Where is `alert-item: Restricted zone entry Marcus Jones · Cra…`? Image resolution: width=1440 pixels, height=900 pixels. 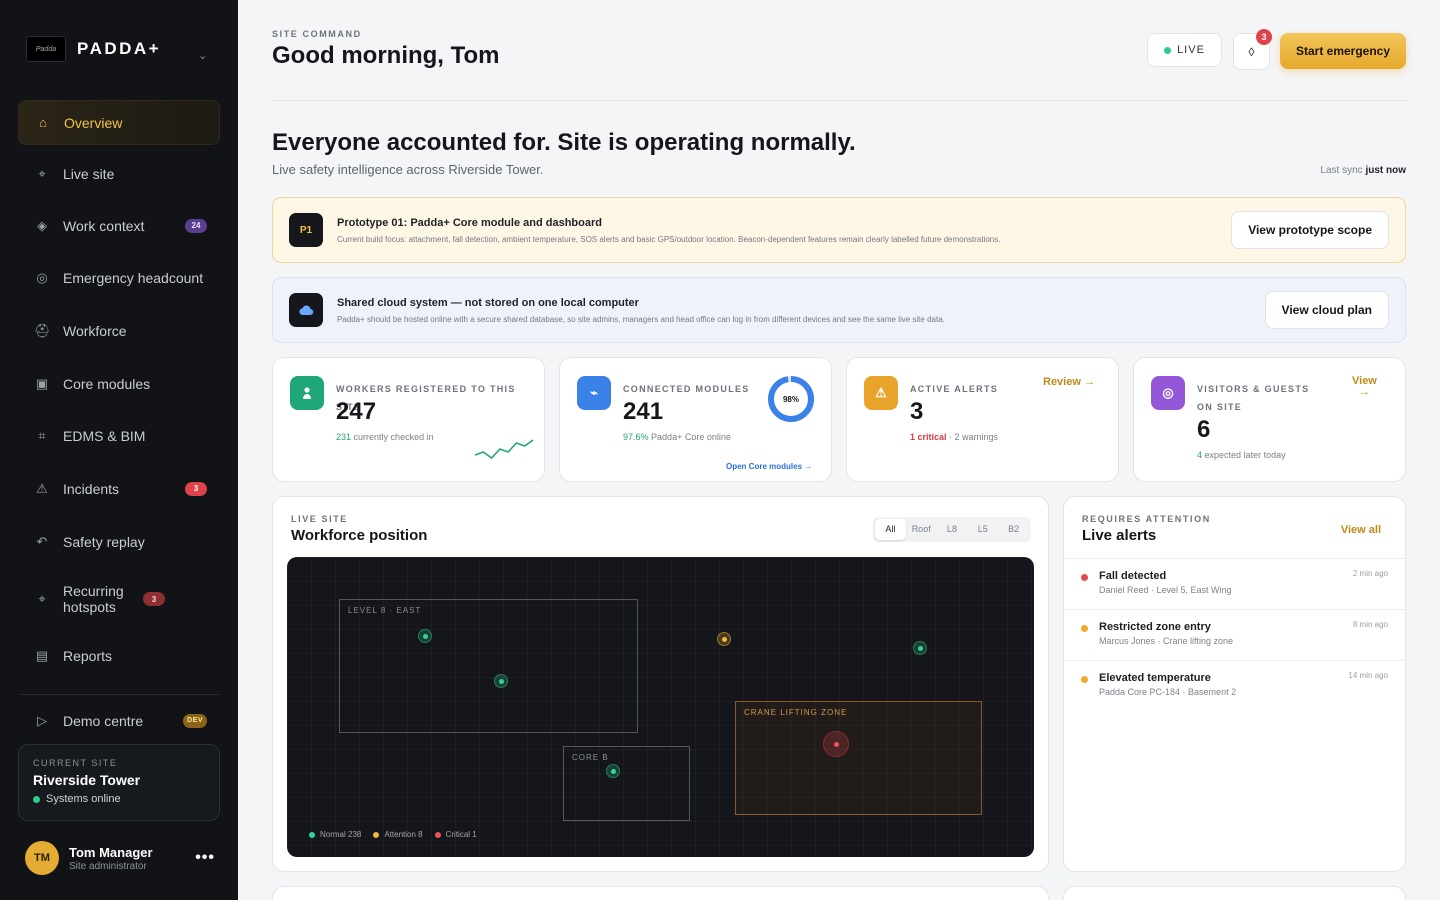
alert-item: Restricted zone entry Marcus Jones · Cra… is located at coordinates (1234, 634).